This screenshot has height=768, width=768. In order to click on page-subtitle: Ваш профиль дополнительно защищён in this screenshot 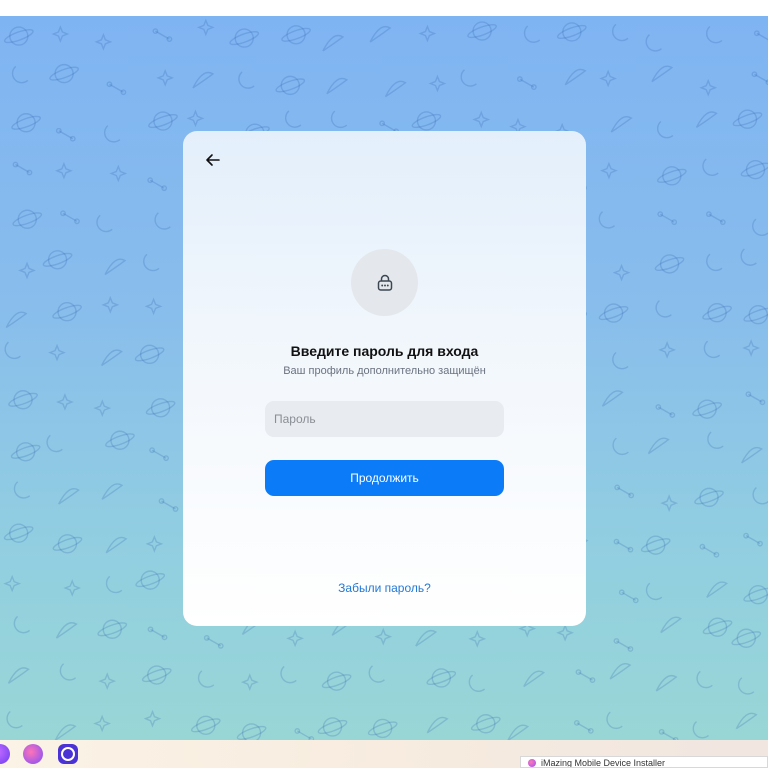, I will do `click(384, 371)`.